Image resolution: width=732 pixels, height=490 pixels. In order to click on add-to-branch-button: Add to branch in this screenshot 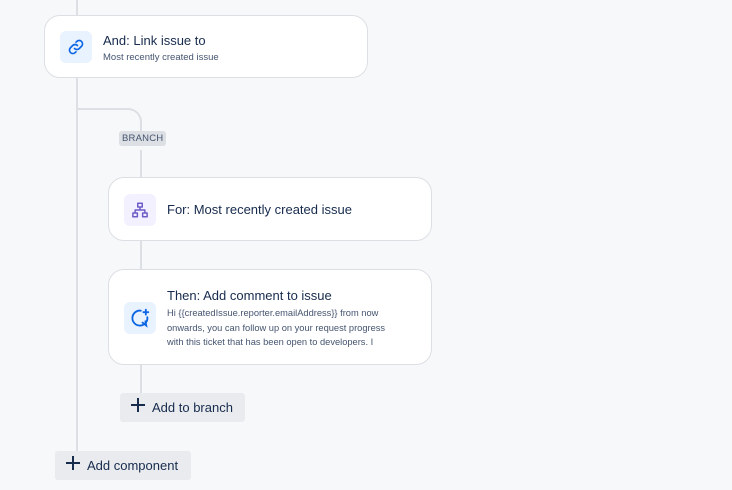, I will do `click(182, 407)`.